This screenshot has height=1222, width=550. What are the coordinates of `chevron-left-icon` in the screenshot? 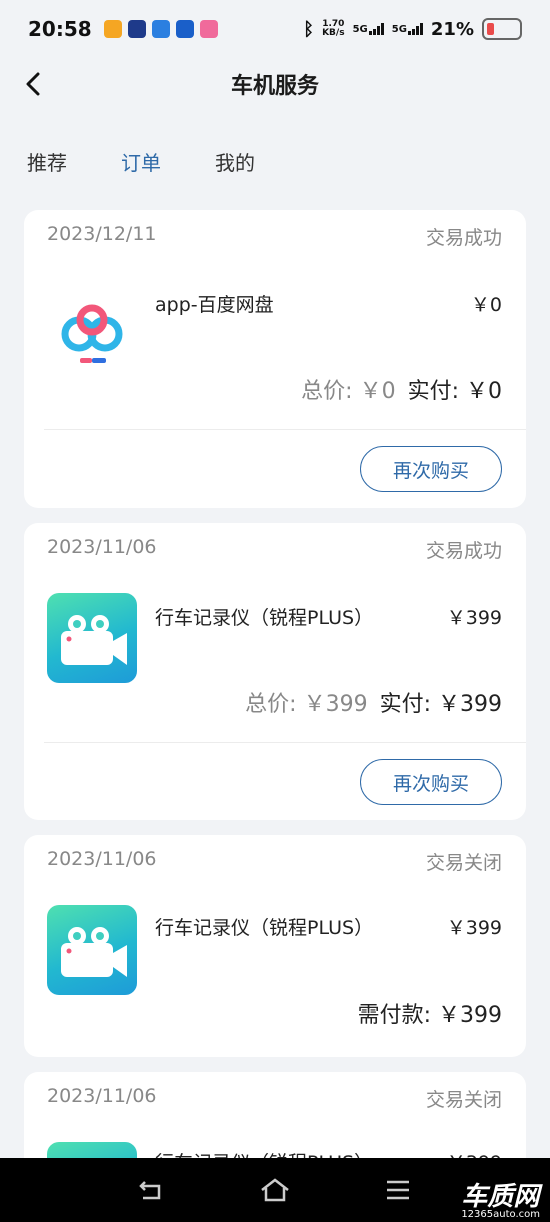 It's located at (33, 84).